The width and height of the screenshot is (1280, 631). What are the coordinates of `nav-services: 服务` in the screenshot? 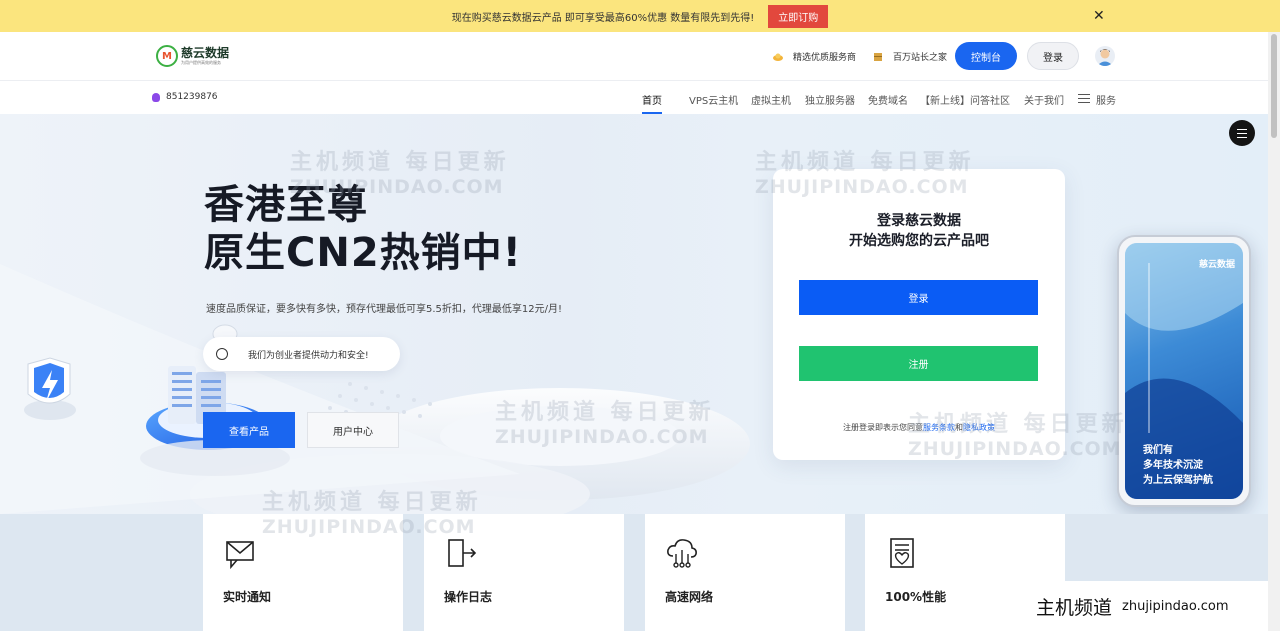 It's located at (1106, 99).